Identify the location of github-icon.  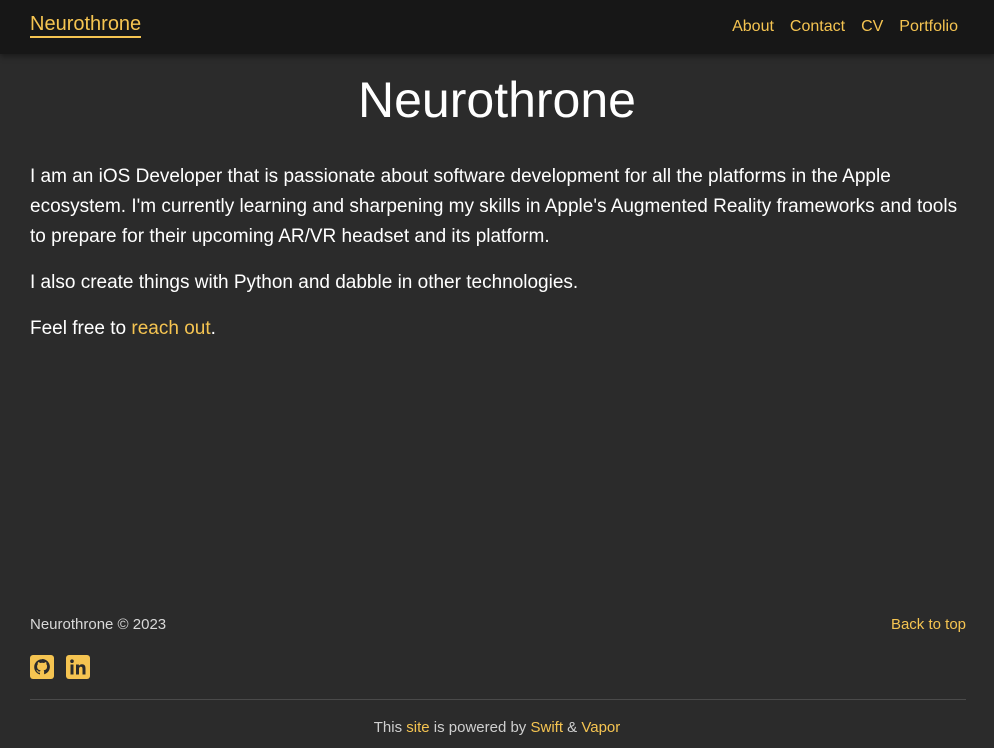
(42, 667).